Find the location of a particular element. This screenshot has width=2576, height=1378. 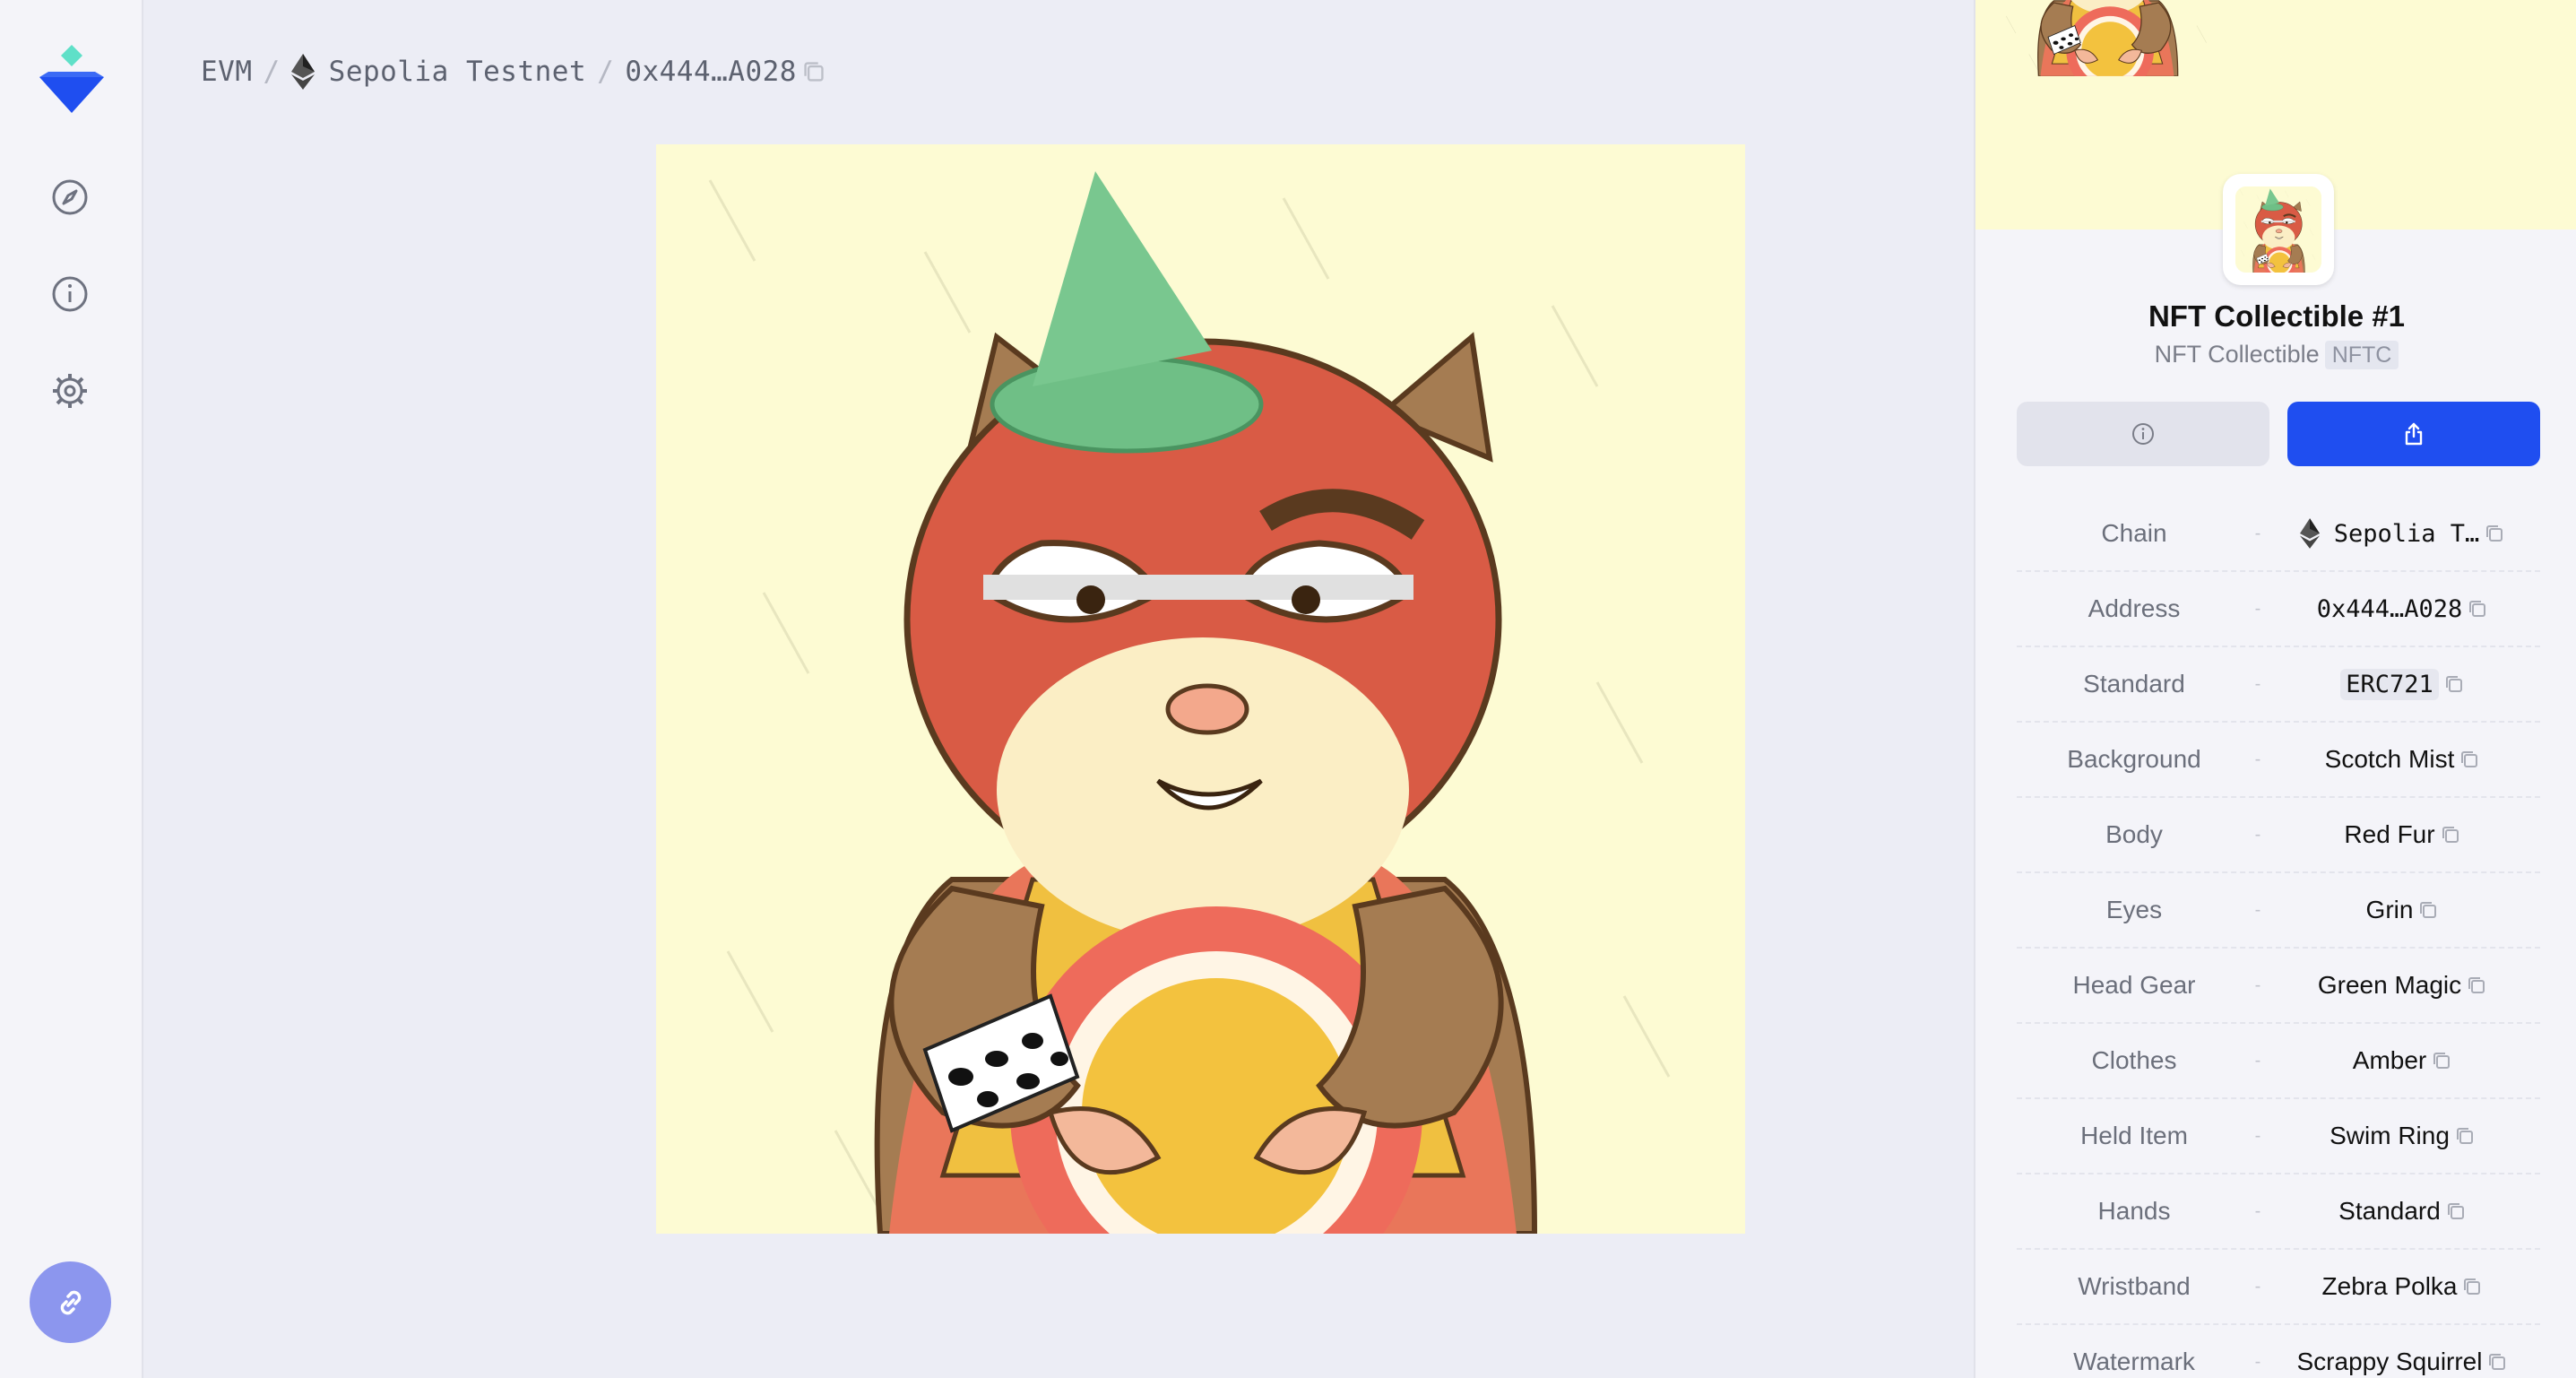

property-value: Zebra Polka is located at coordinates (2402, 1287).